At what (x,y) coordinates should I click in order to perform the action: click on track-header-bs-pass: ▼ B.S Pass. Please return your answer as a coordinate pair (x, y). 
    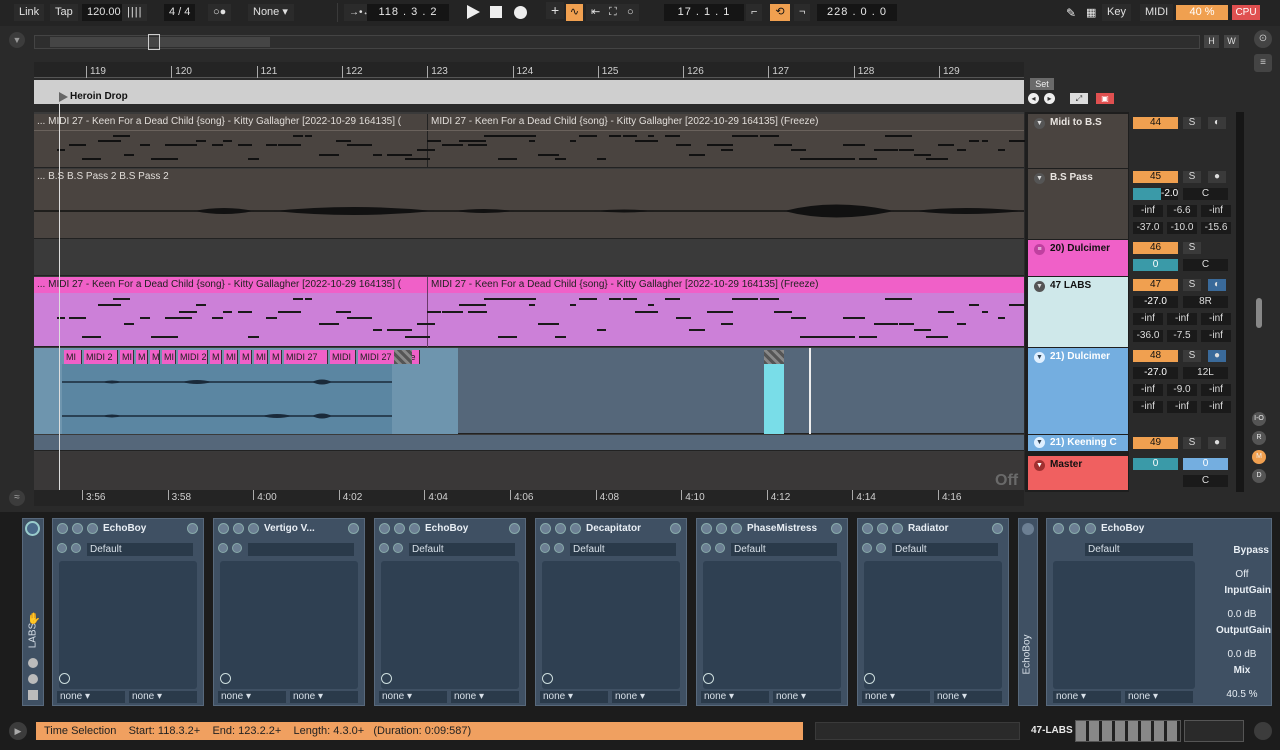
    Looking at the image, I should click on (1078, 204).